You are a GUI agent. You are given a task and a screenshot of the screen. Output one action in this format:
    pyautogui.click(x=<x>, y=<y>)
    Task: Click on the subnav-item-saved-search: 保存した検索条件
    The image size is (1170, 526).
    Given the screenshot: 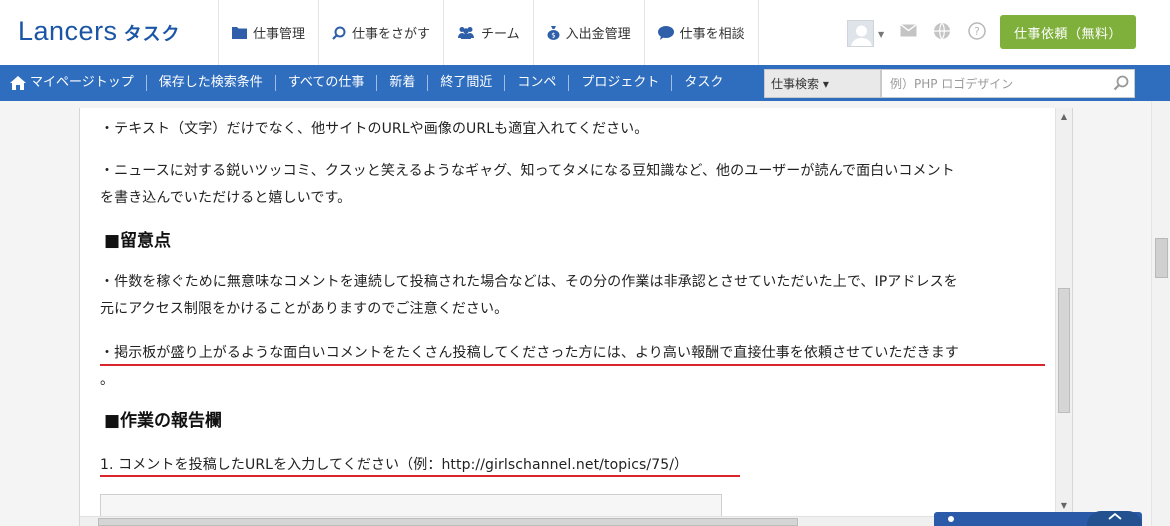 What is the action you would take?
    pyautogui.click(x=210, y=83)
    